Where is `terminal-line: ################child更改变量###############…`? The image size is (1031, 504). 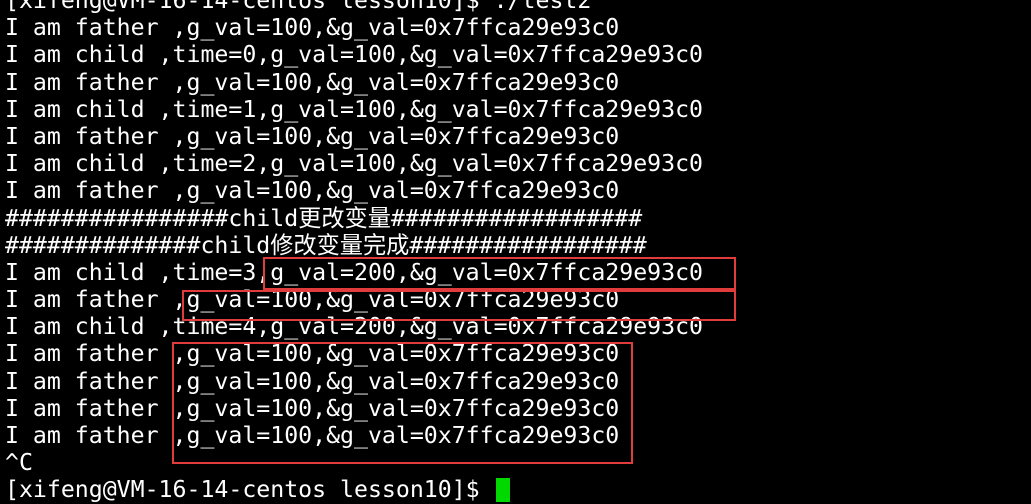 terminal-line: ################child更改变量###############… is located at coordinates (324, 218).